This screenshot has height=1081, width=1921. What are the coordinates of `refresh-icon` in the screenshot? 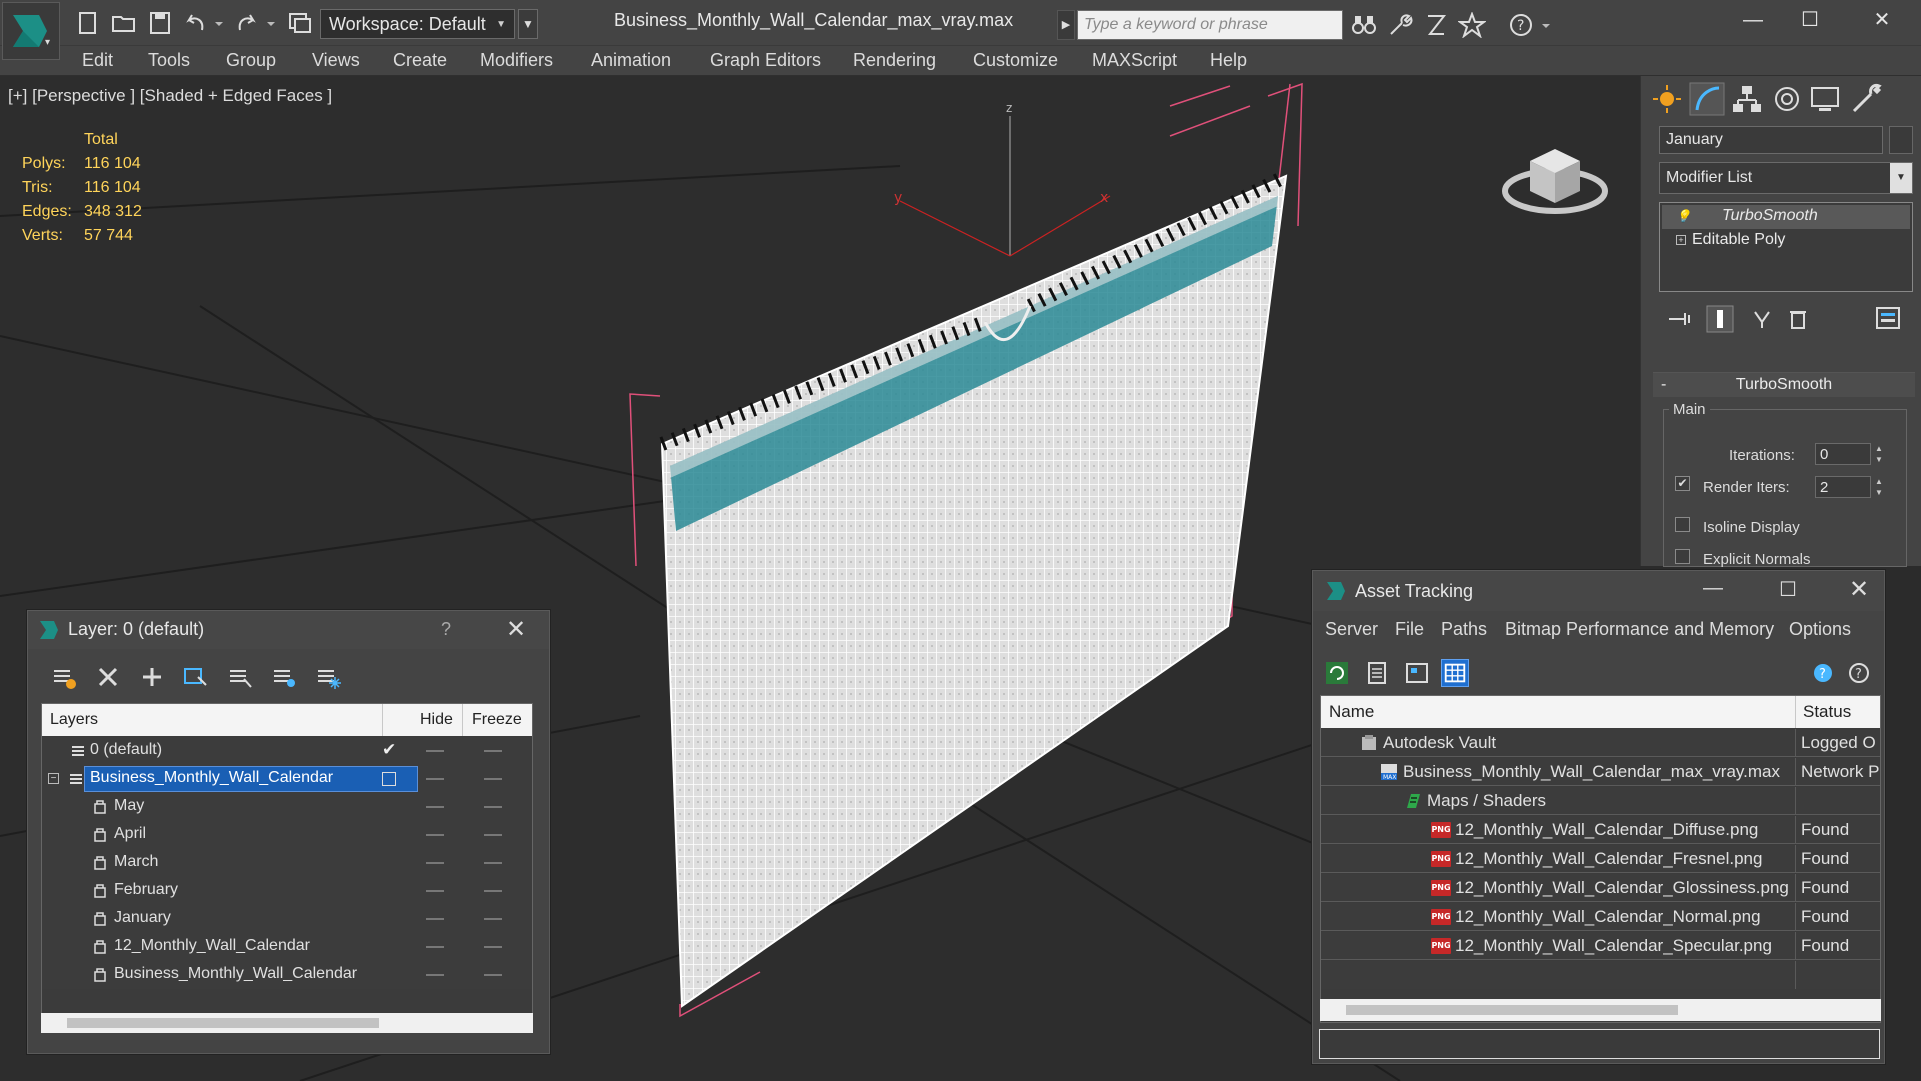 It's located at (1337, 673).